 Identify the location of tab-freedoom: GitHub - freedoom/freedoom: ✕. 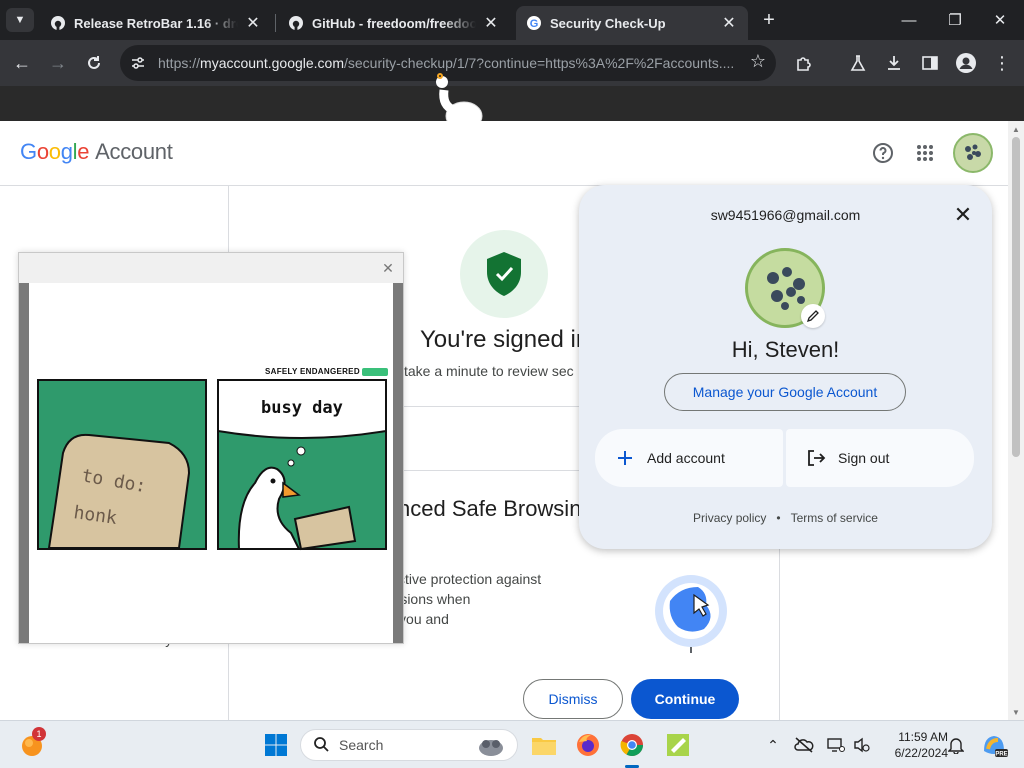
(394, 23).